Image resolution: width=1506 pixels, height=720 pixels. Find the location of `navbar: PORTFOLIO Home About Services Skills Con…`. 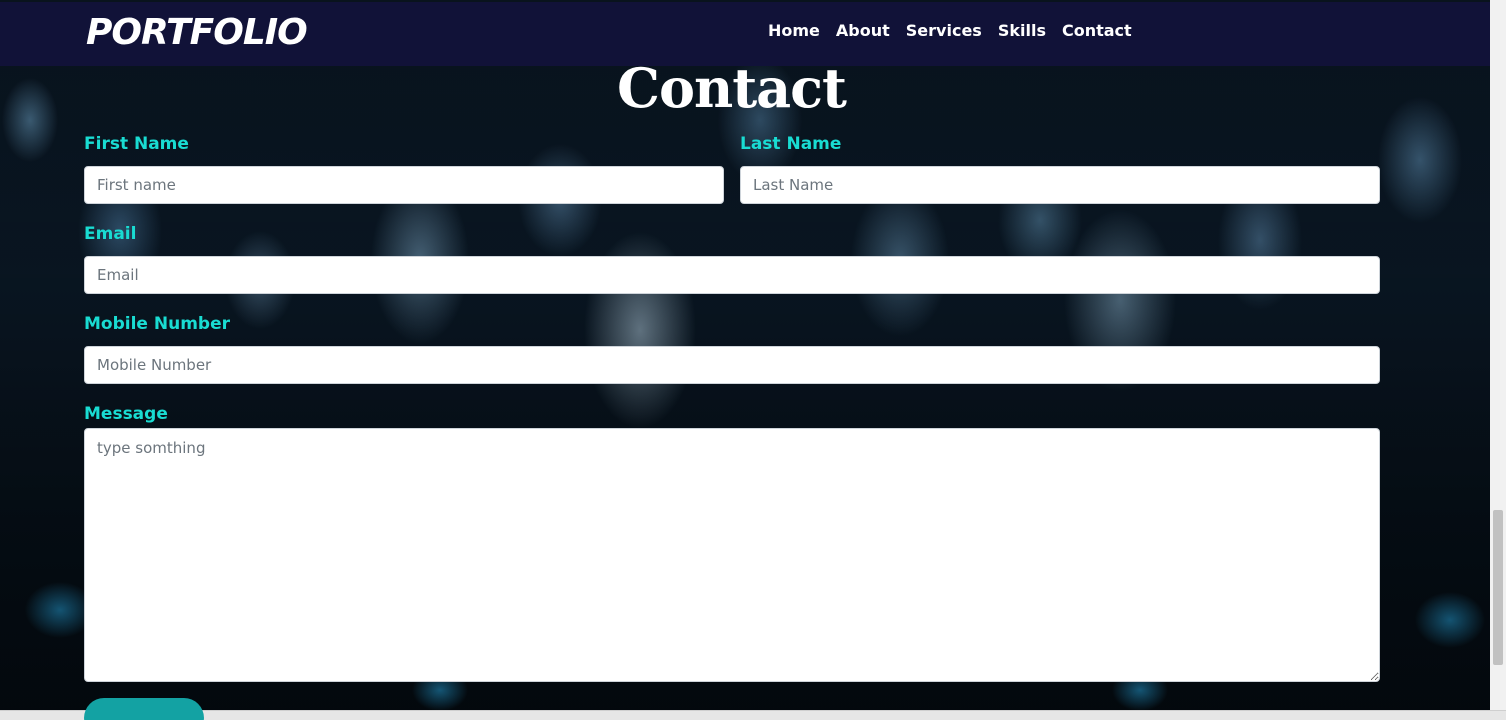

navbar: PORTFOLIO Home About Services Skills Con… is located at coordinates (745, 34).